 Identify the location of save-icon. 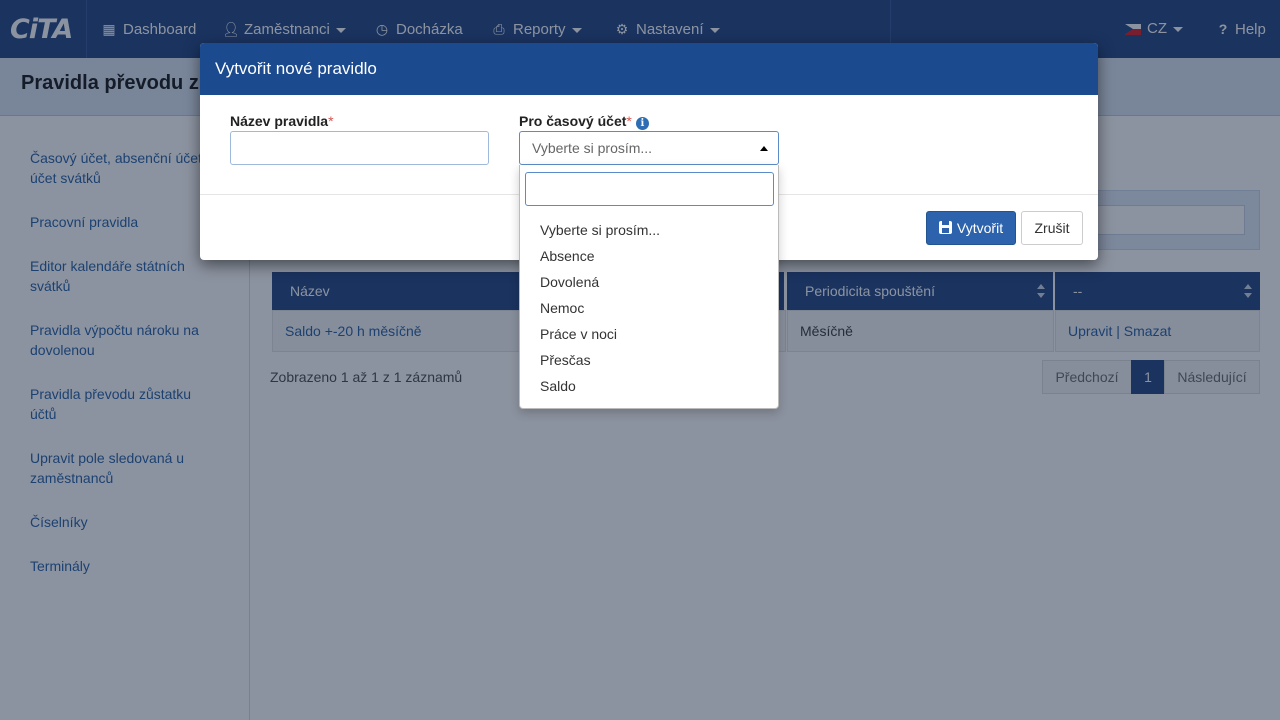
(945, 227).